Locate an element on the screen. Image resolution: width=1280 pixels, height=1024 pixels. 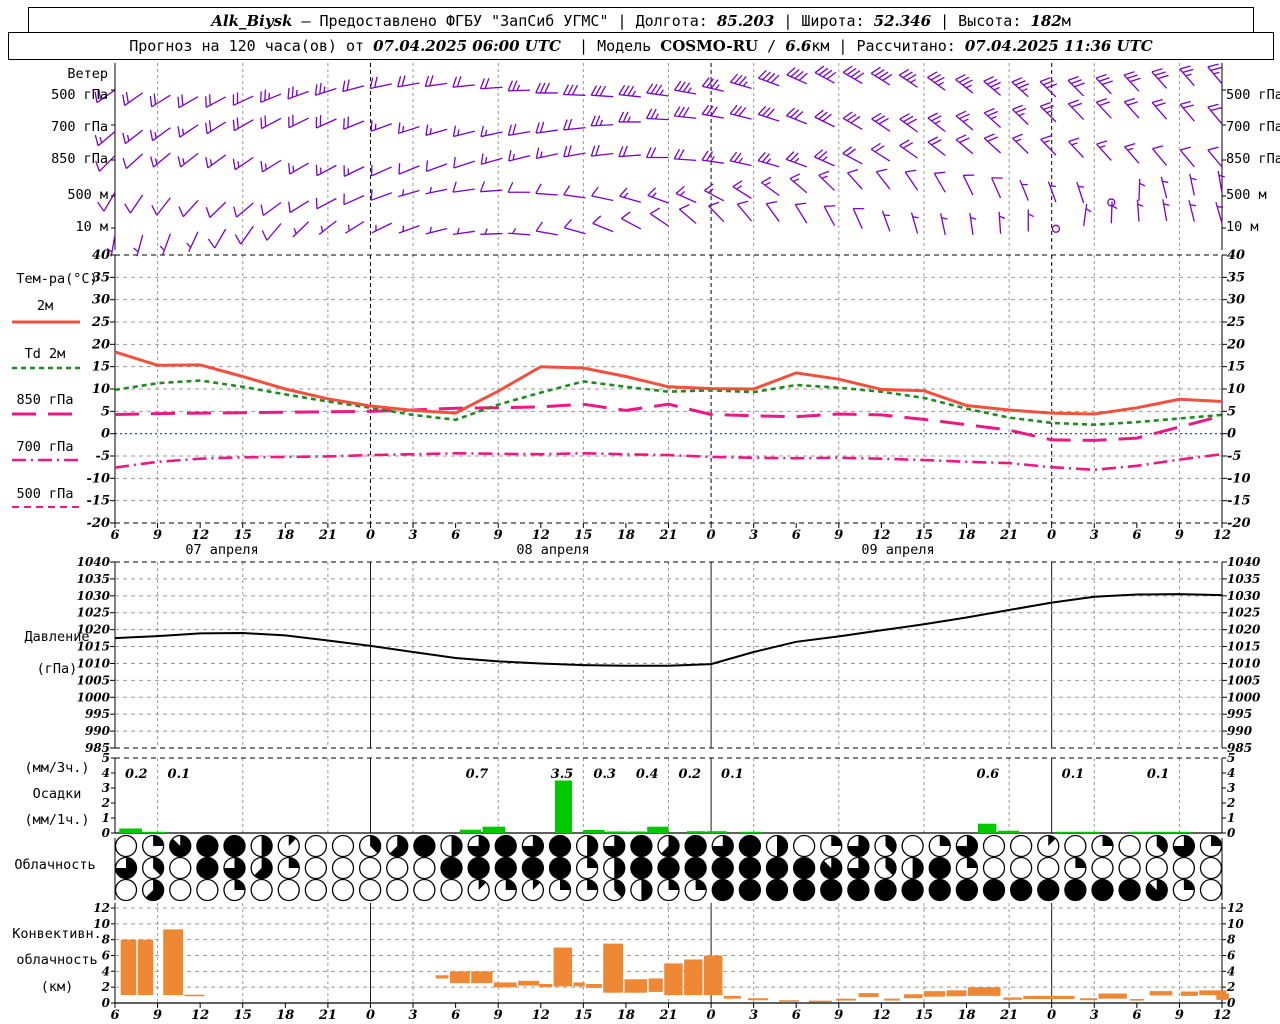
axis-tick-label: 6 is located at coordinates (1231, 956).